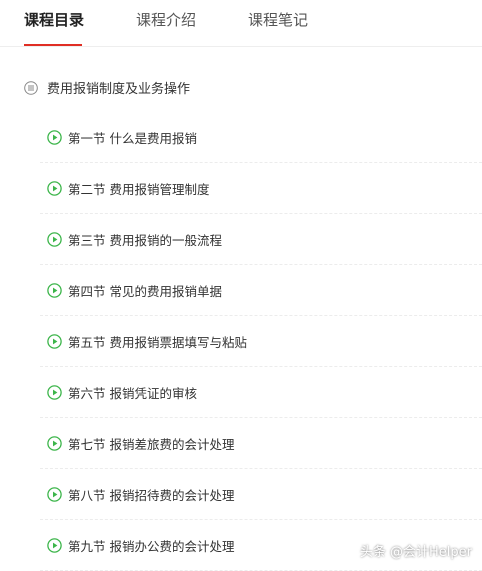 This screenshot has height=571, width=482. What do you see at coordinates (119, 89) in the screenshot?
I see `chapter-title: 费用报销制度及业务操作` at bounding box center [119, 89].